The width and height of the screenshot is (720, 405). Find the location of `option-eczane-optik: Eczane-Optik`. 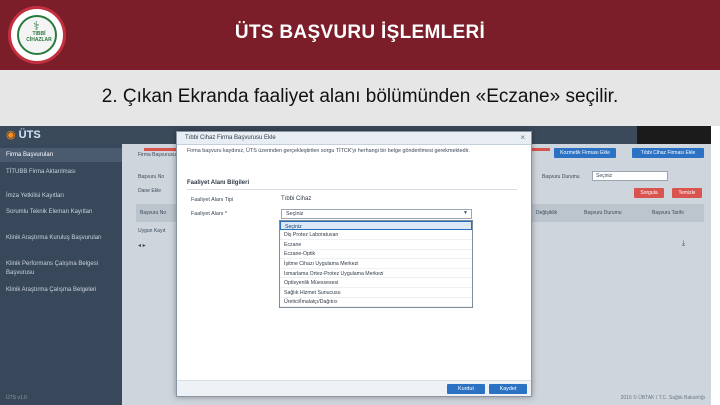

option-eczane-optik: Eczane-Optik is located at coordinates (376, 255).